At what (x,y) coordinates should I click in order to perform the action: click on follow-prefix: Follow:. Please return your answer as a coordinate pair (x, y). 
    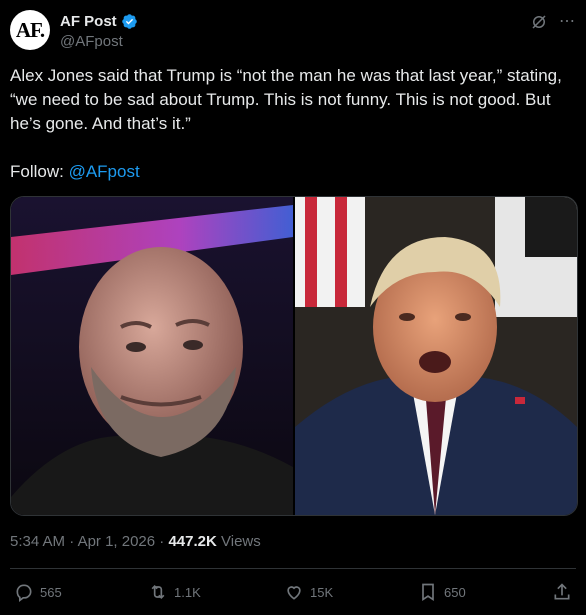
    Looking at the image, I should click on (39, 171).